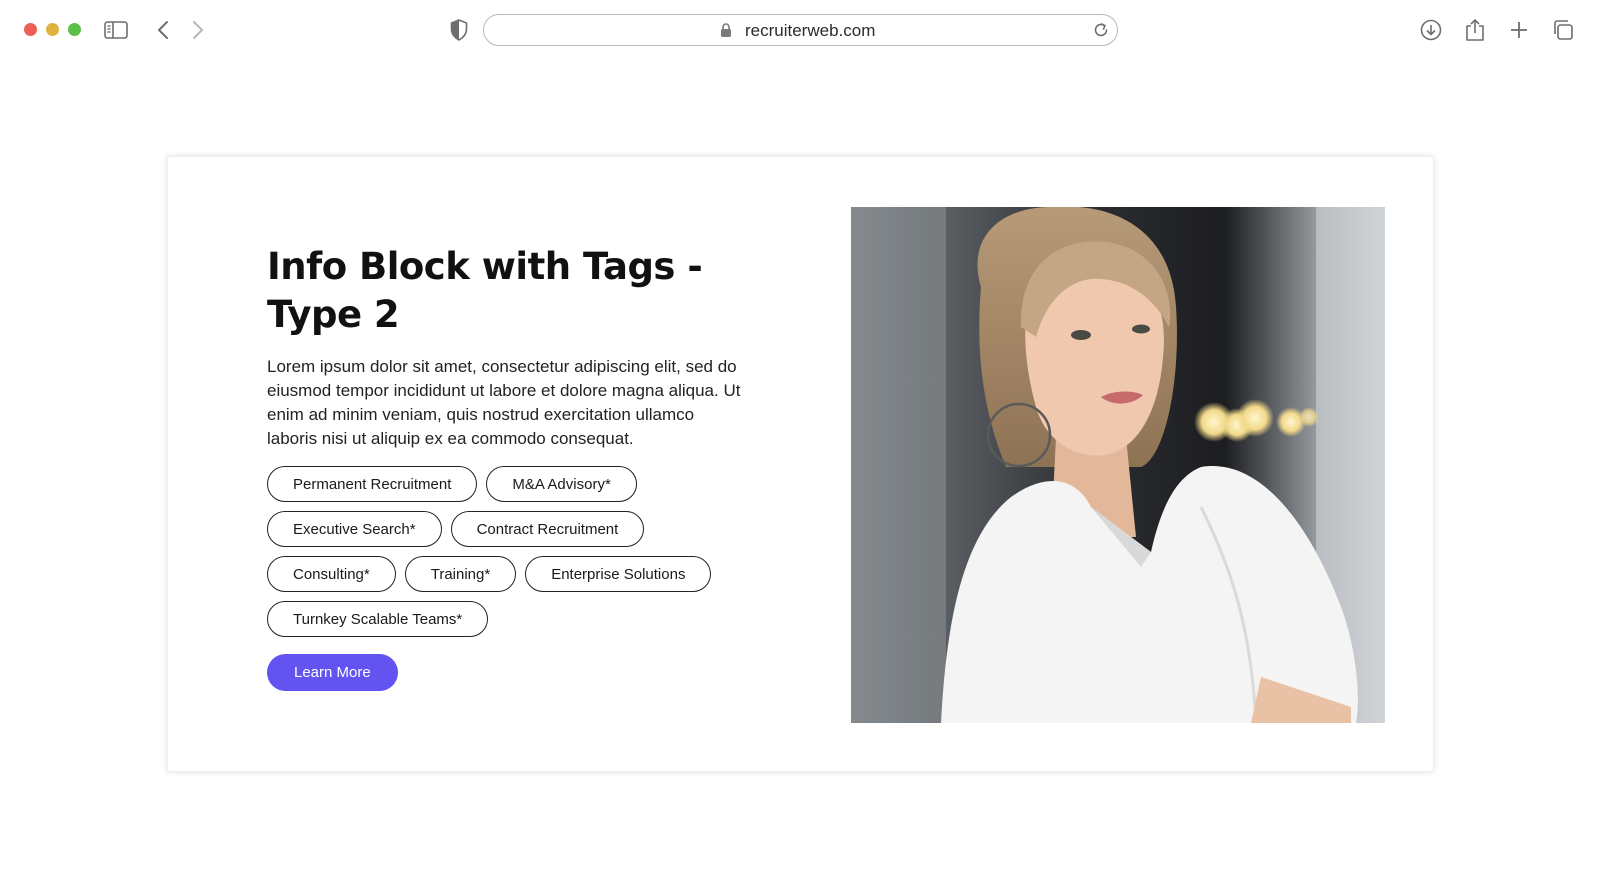 Image resolution: width=1600 pixels, height=896 pixels. Describe the element at coordinates (1101, 32) in the screenshot. I see `reload-icon` at that location.